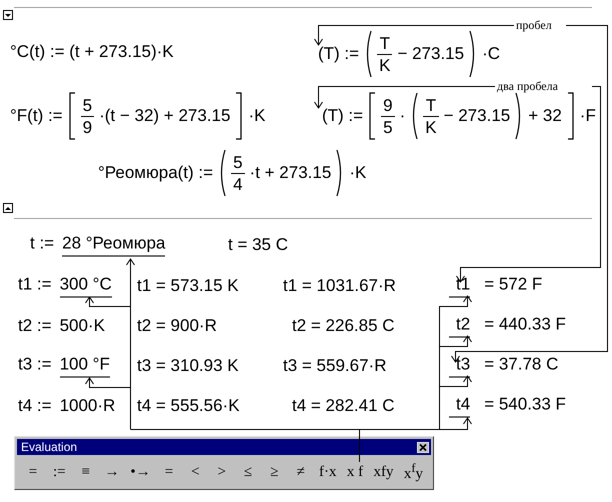 The height and width of the screenshot is (502, 612). What do you see at coordinates (42, 244) in the screenshot?
I see `math-text: t :=` at bounding box center [42, 244].